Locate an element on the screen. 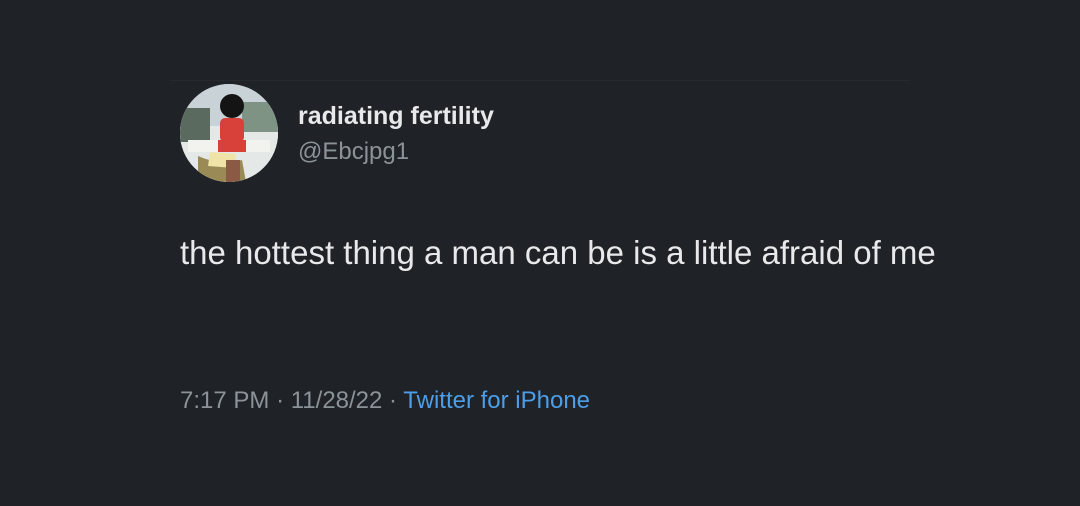  tweet-metadata: 7:17 PM · 11/28/22 · Twitter for iPhone is located at coordinates (385, 401).